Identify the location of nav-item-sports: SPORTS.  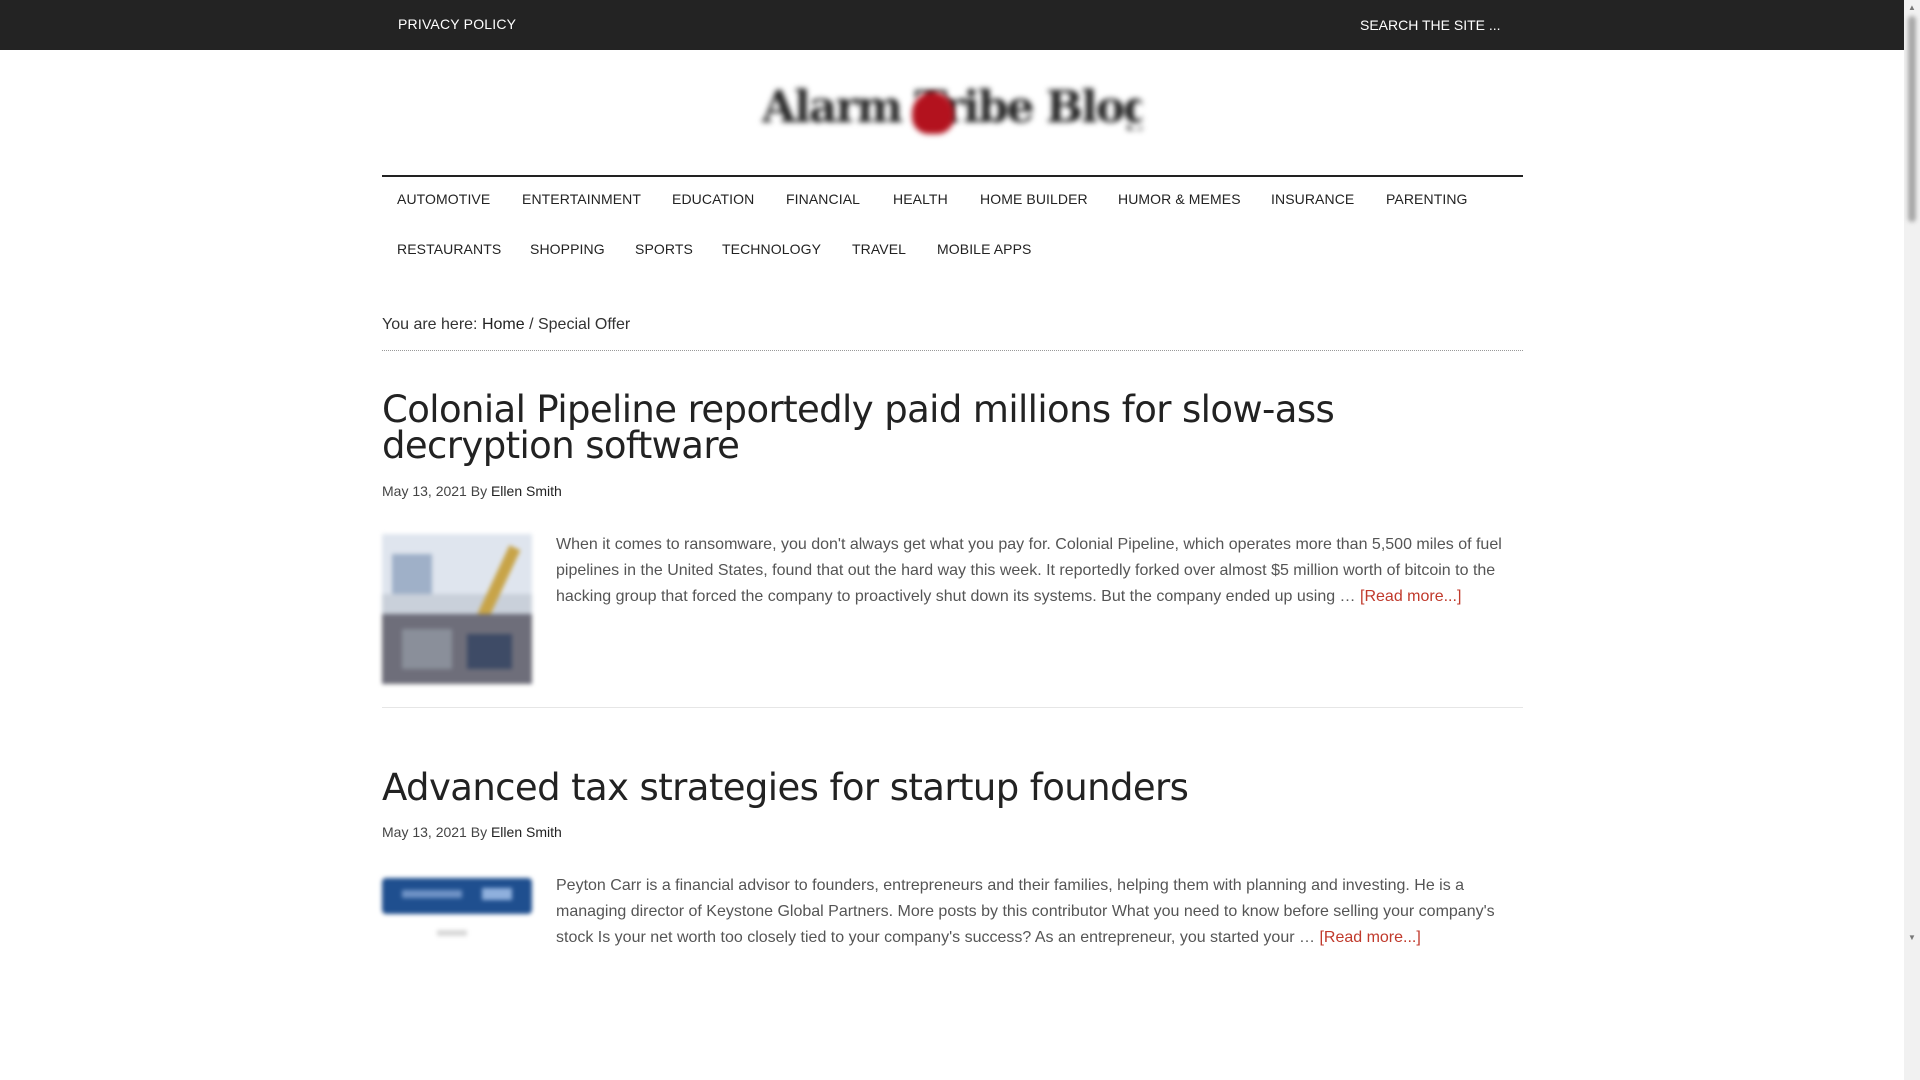
(664, 249).